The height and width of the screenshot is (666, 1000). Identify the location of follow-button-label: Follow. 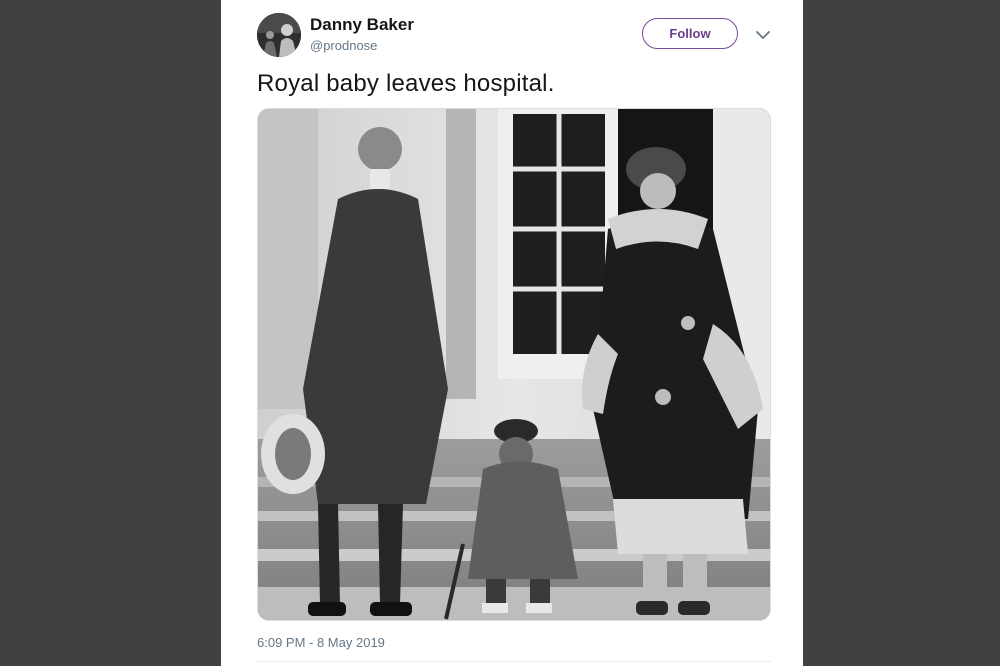
(690, 33).